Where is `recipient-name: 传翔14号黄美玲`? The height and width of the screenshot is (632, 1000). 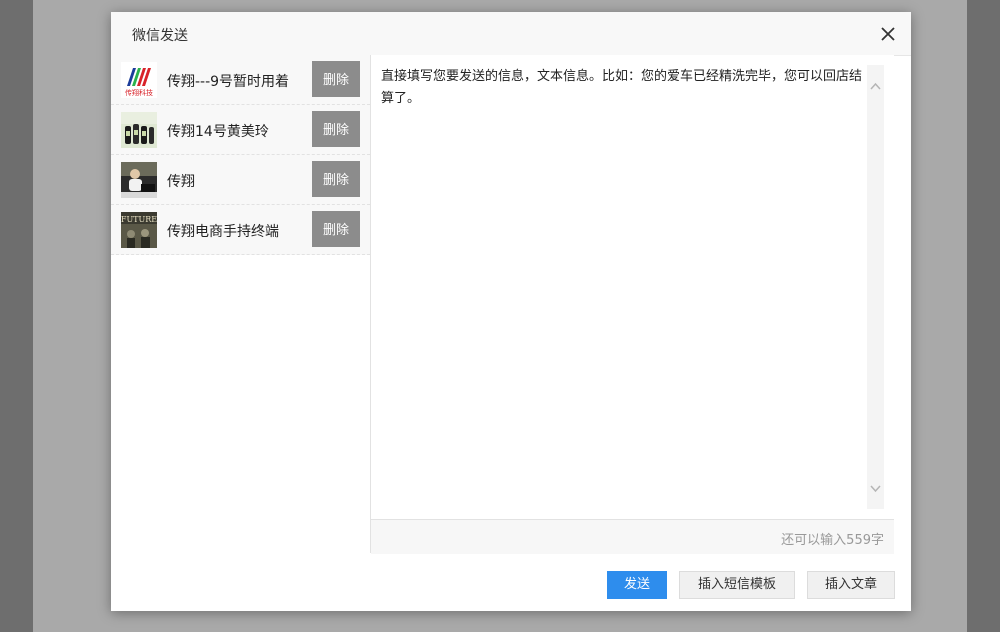 recipient-name: 传翔14号黄美玲 is located at coordinates (218, 132).